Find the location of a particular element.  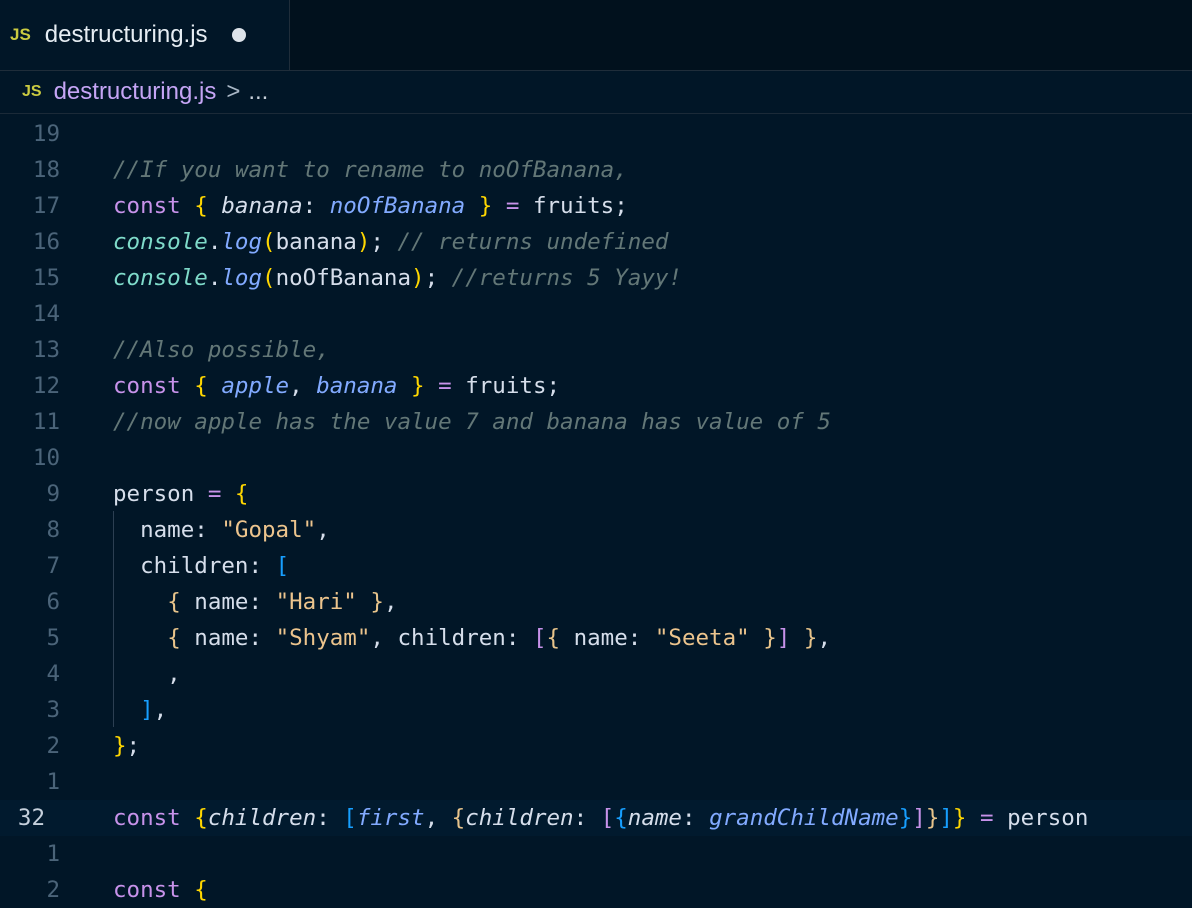

breadcrumb-file: destructuring.js is located at coordinates (135, 92).